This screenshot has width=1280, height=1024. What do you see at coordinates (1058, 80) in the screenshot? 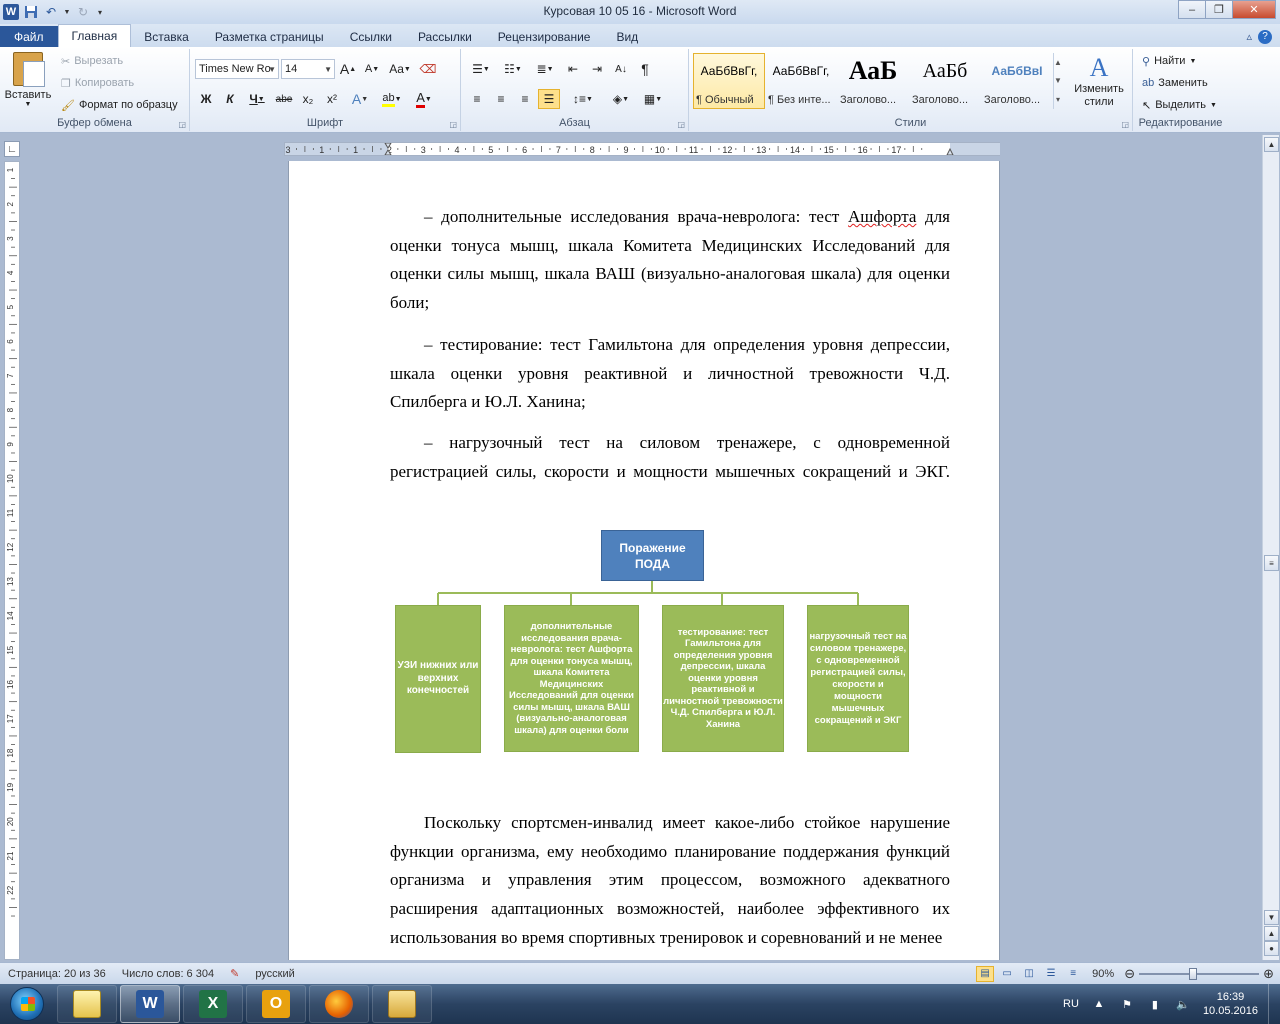
I see `styles-down-icon: ▼` at bounding box center [1058, 80].